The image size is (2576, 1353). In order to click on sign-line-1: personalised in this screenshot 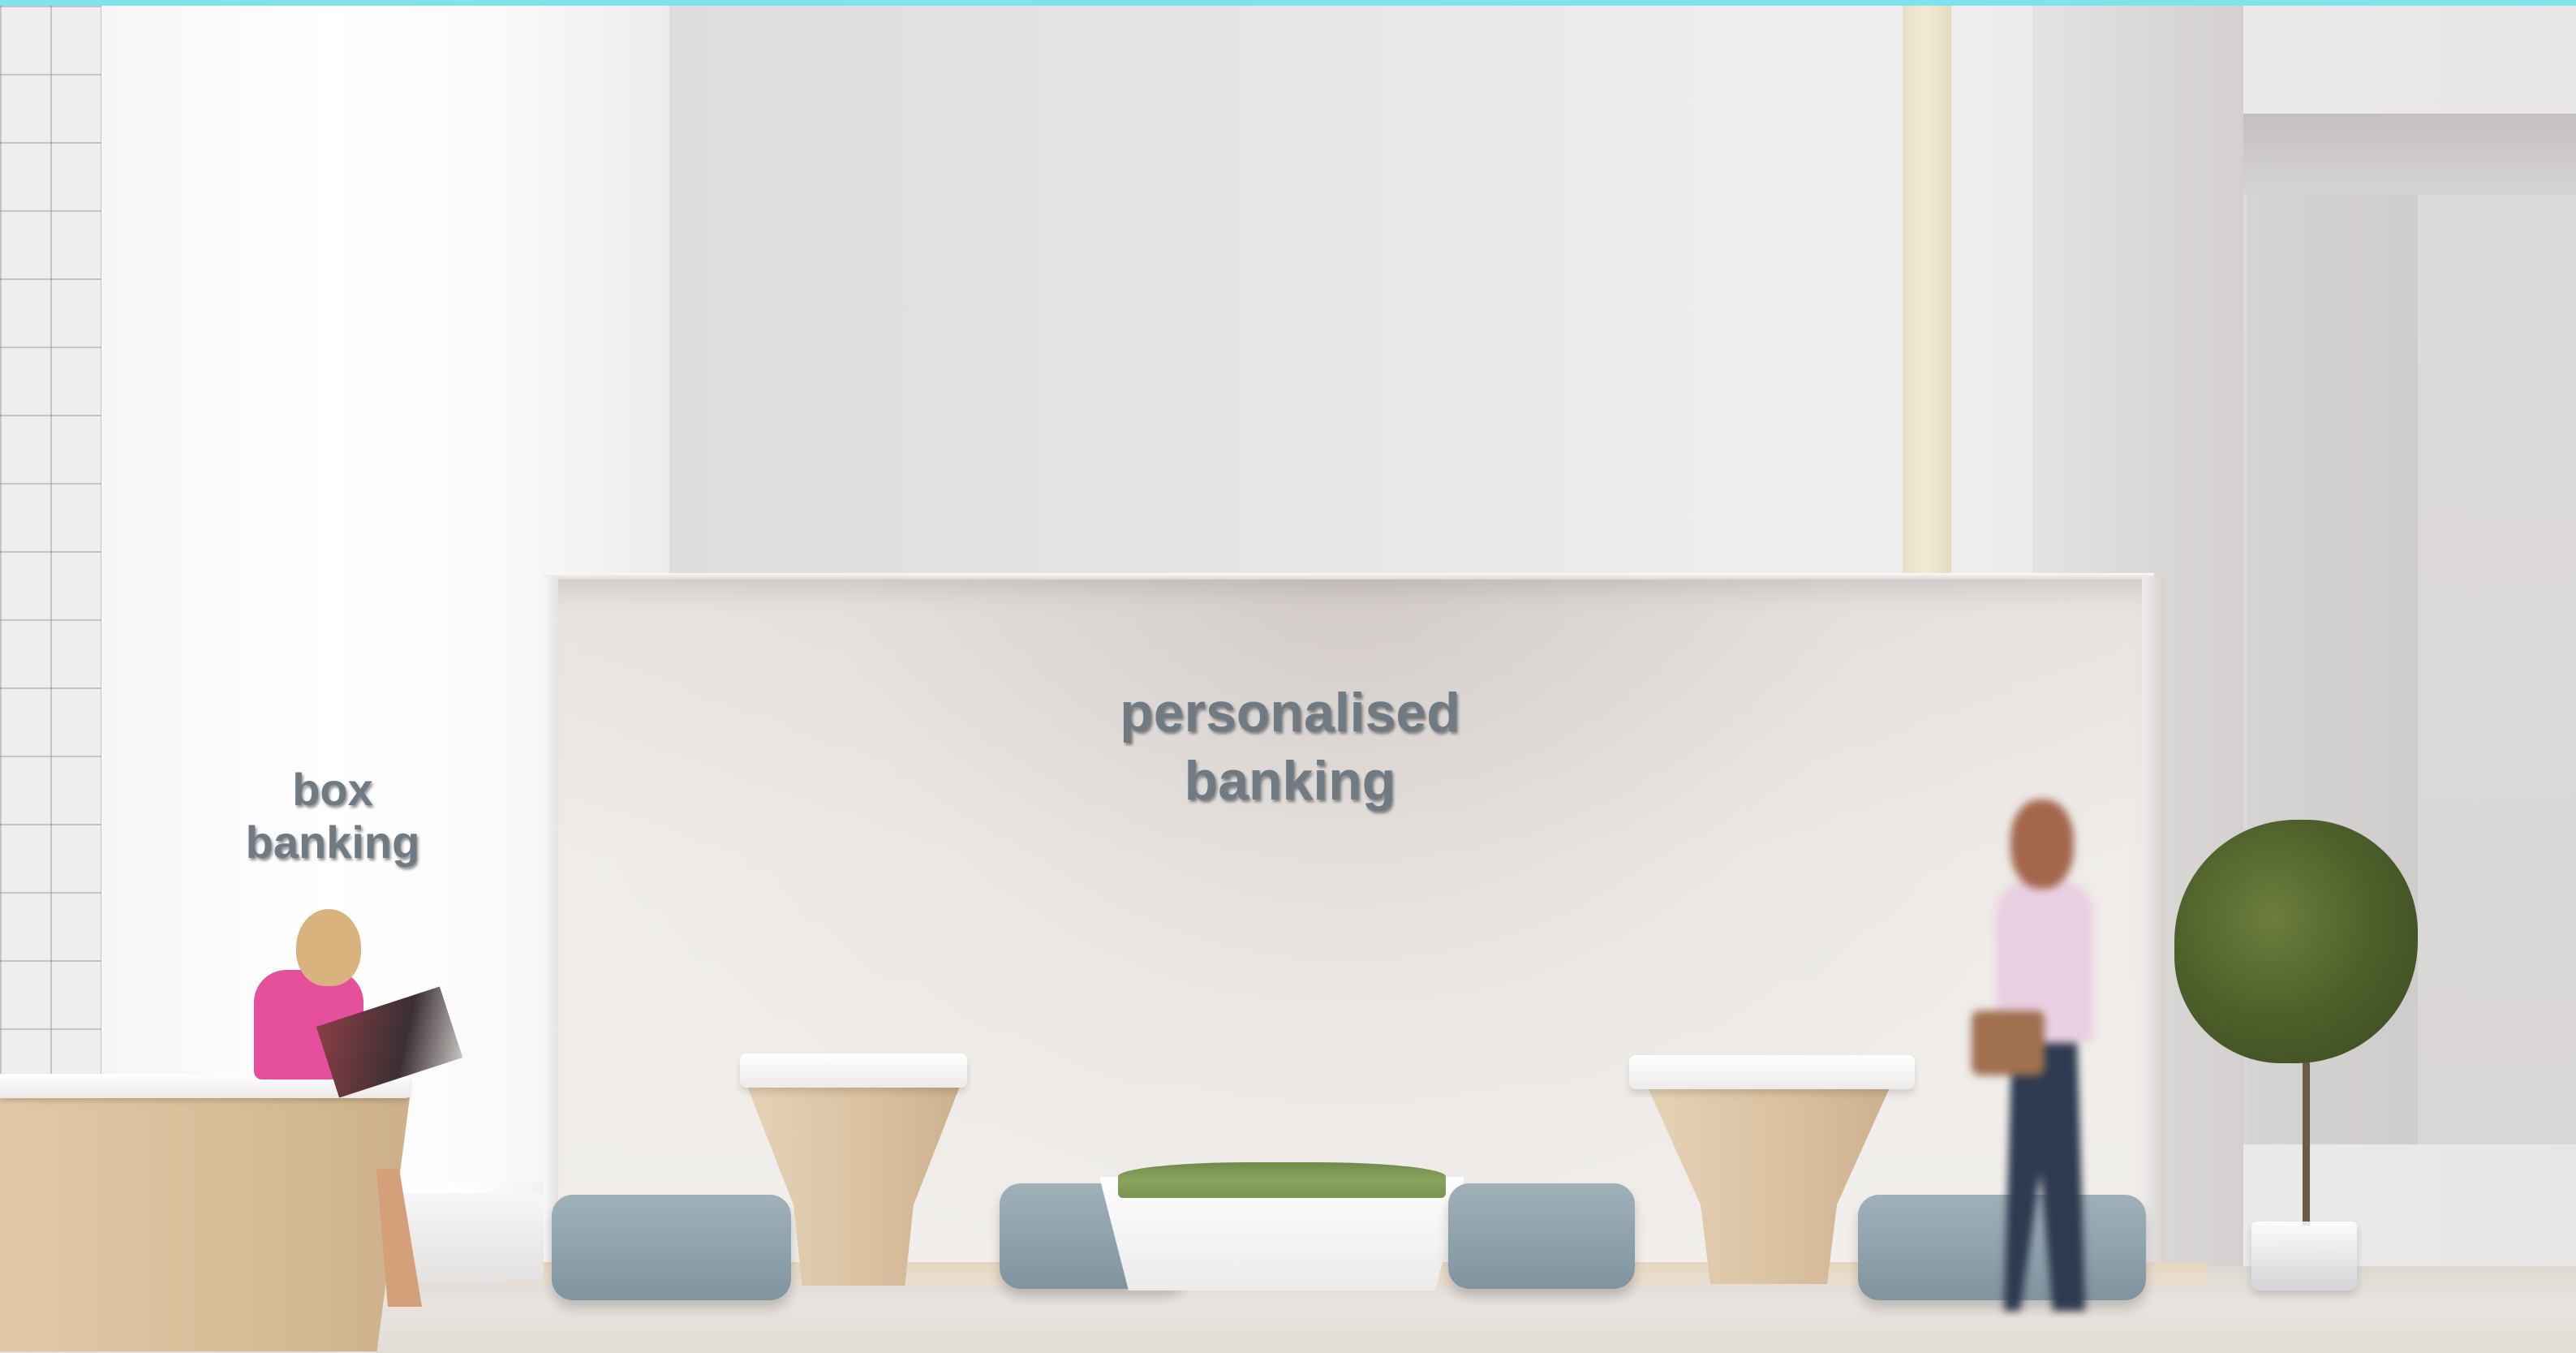, I will do `click(1290, 712)`.